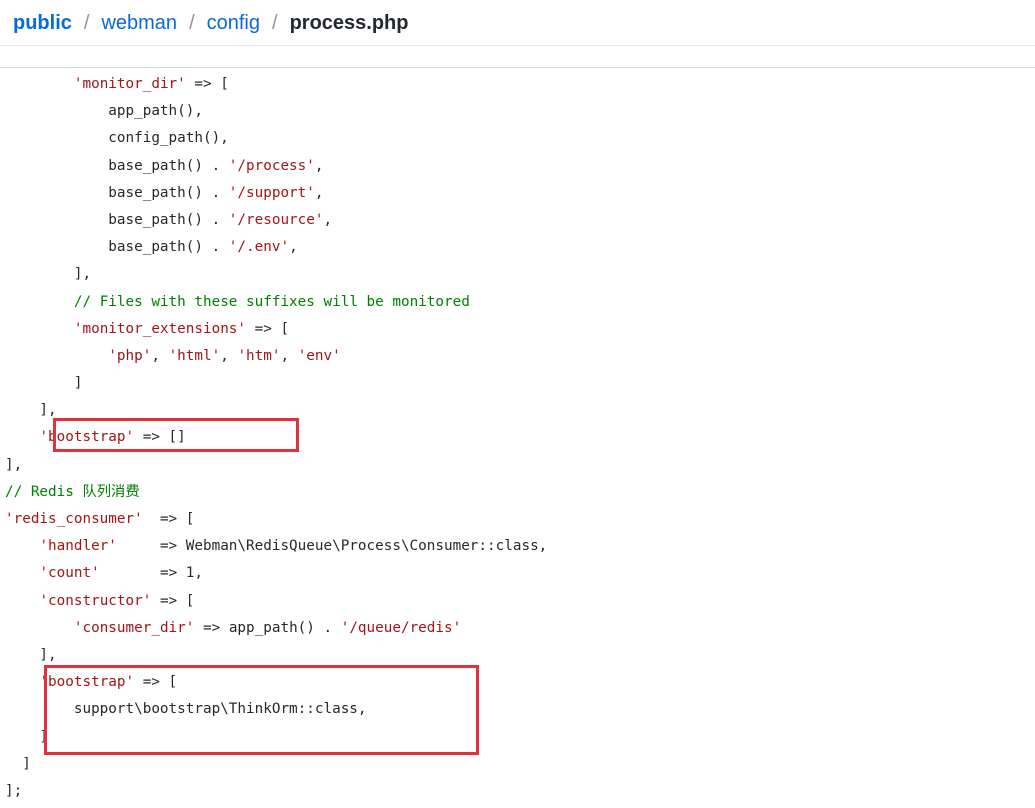 The image size is (1035, 808). Describe the element at coordinates (259, 355) in the screenshot. I see `code-string: 'htm'` at that location.